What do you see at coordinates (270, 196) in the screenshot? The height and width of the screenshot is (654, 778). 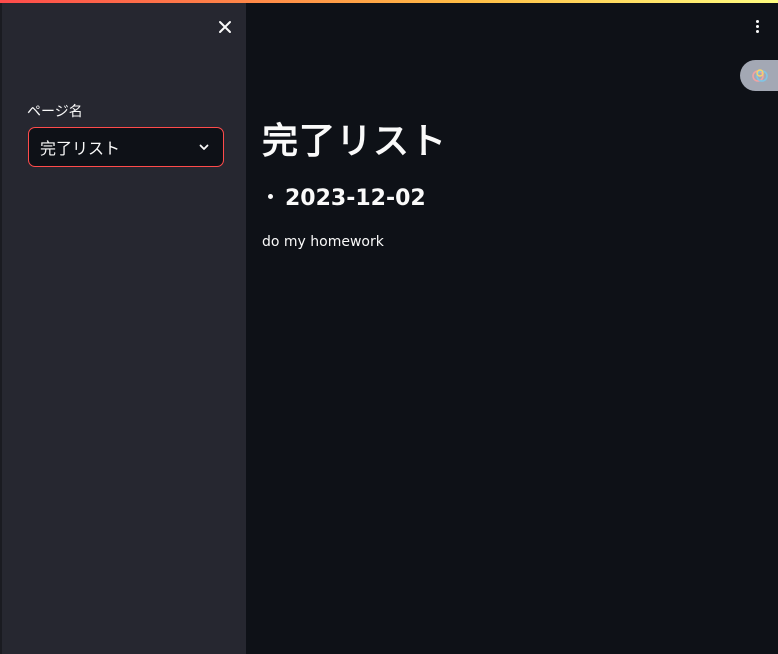 I see `bullet-icon` at bounding box center [270, 196].